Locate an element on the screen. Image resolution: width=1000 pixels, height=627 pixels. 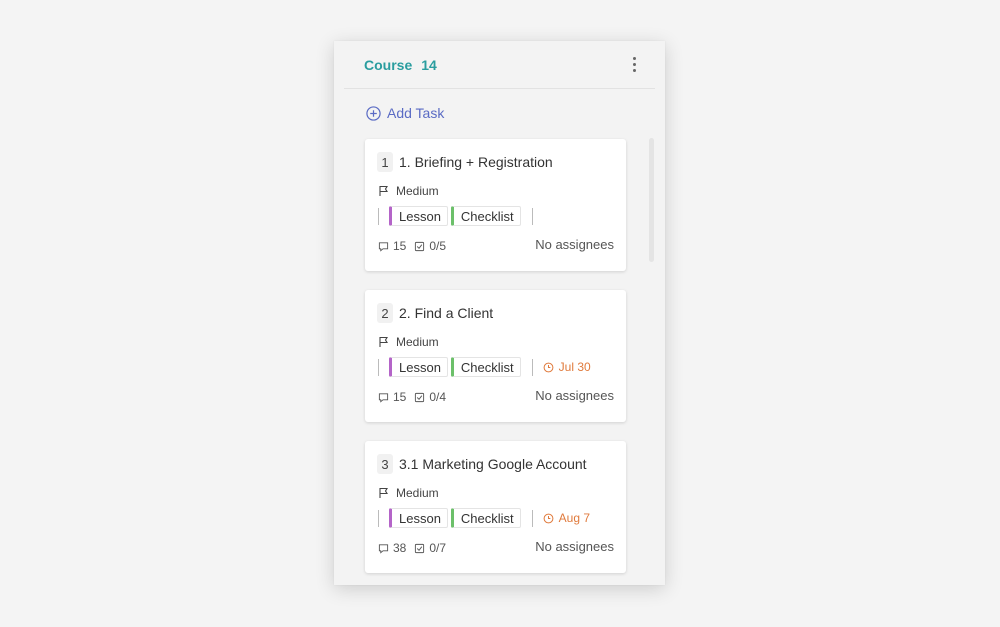
tags-row: Lesson Checklist Aug 7 is located at coordinates (484, 518).